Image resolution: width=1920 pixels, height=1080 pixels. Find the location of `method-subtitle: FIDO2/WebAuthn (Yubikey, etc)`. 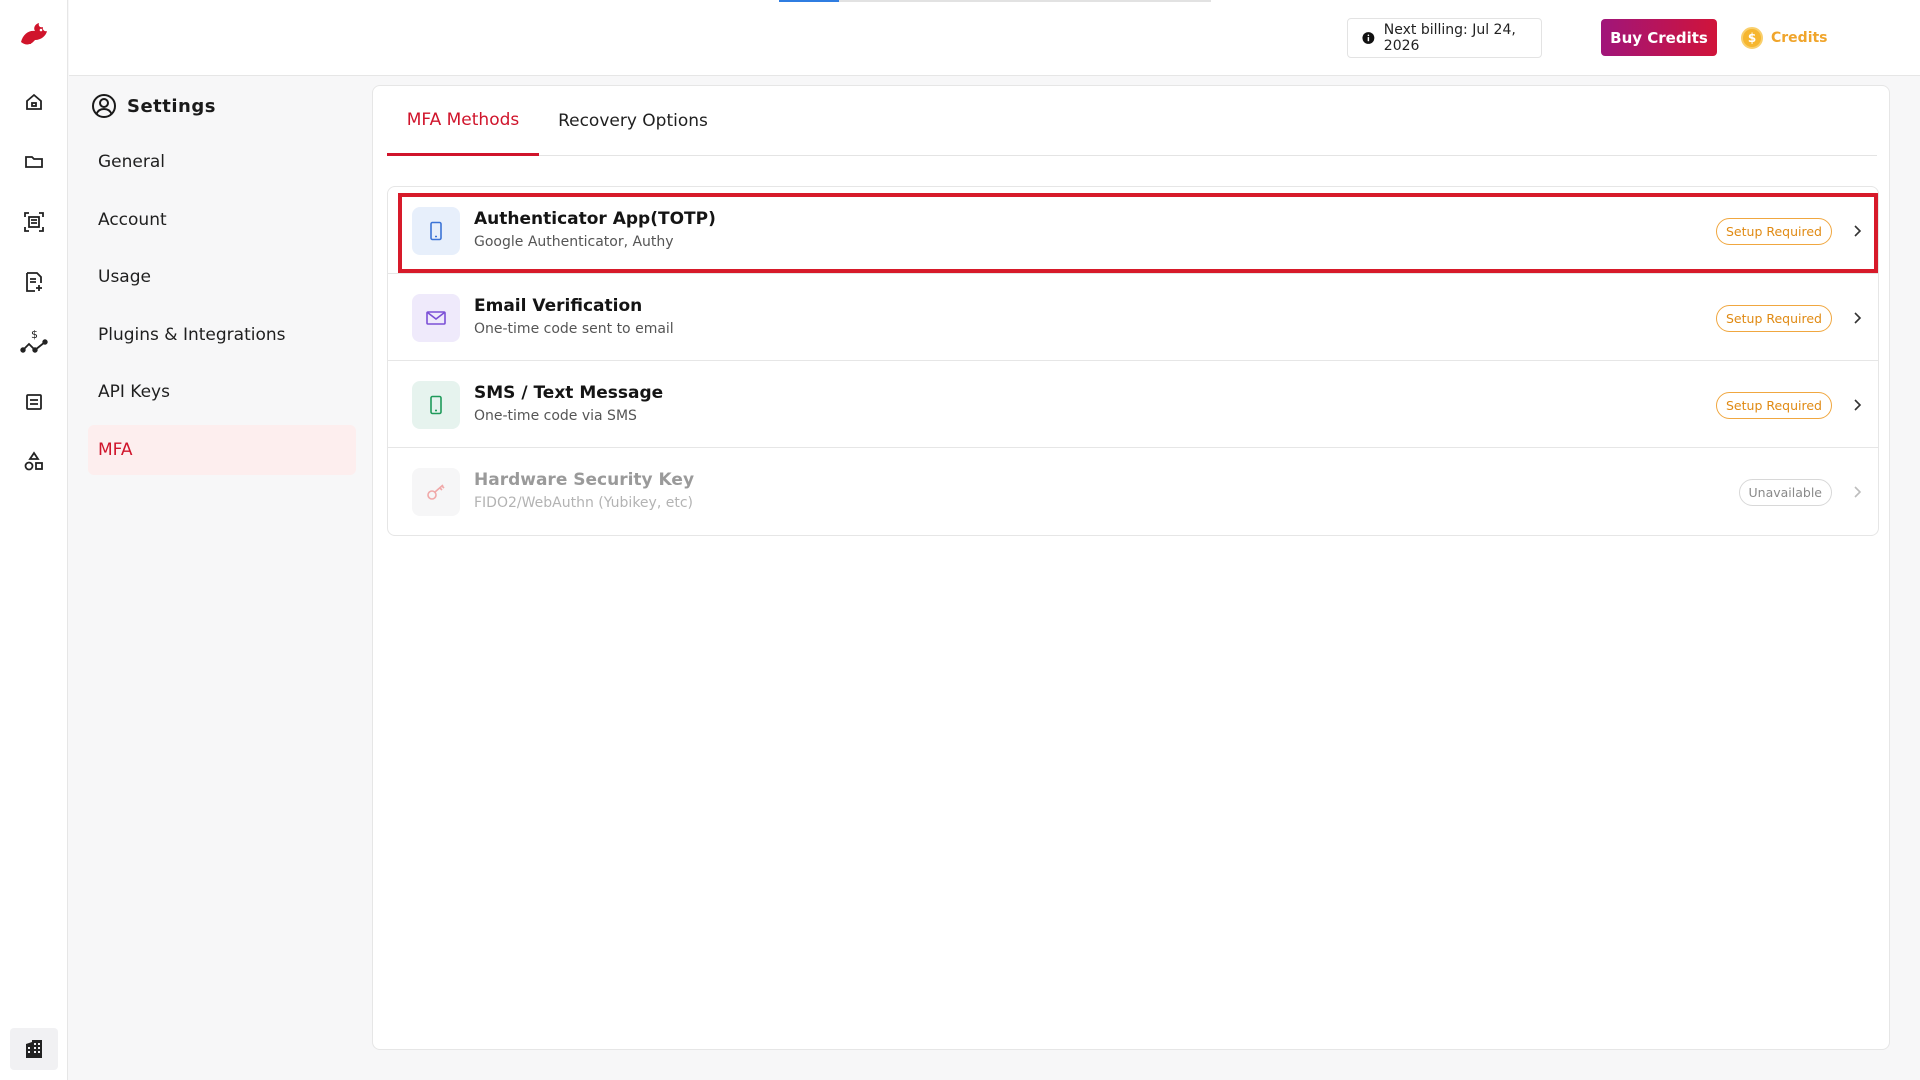

method-subtitle: FIDO2/WebAuthn (Yubikey, etc) is located at coordinates (583, 503).